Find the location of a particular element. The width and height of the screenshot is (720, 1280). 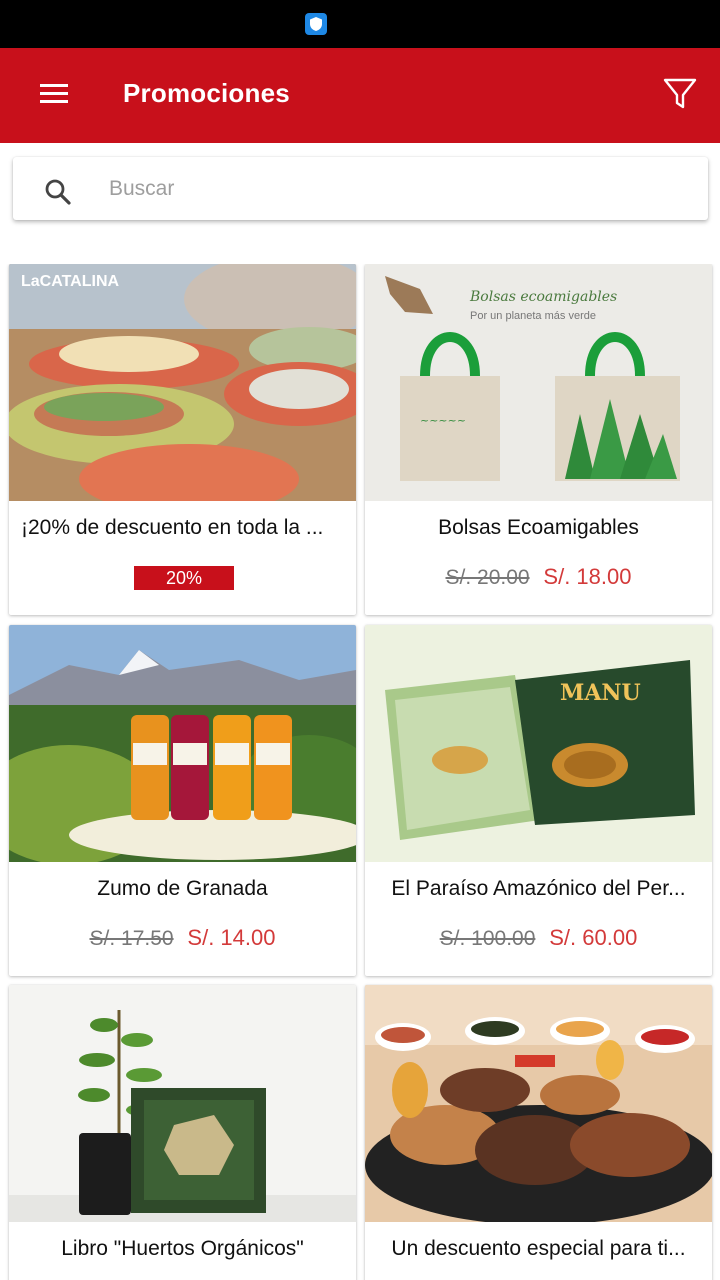

promotion-card: Libro "Huertos Orgánicos" is located at coordinates (182, 1132).